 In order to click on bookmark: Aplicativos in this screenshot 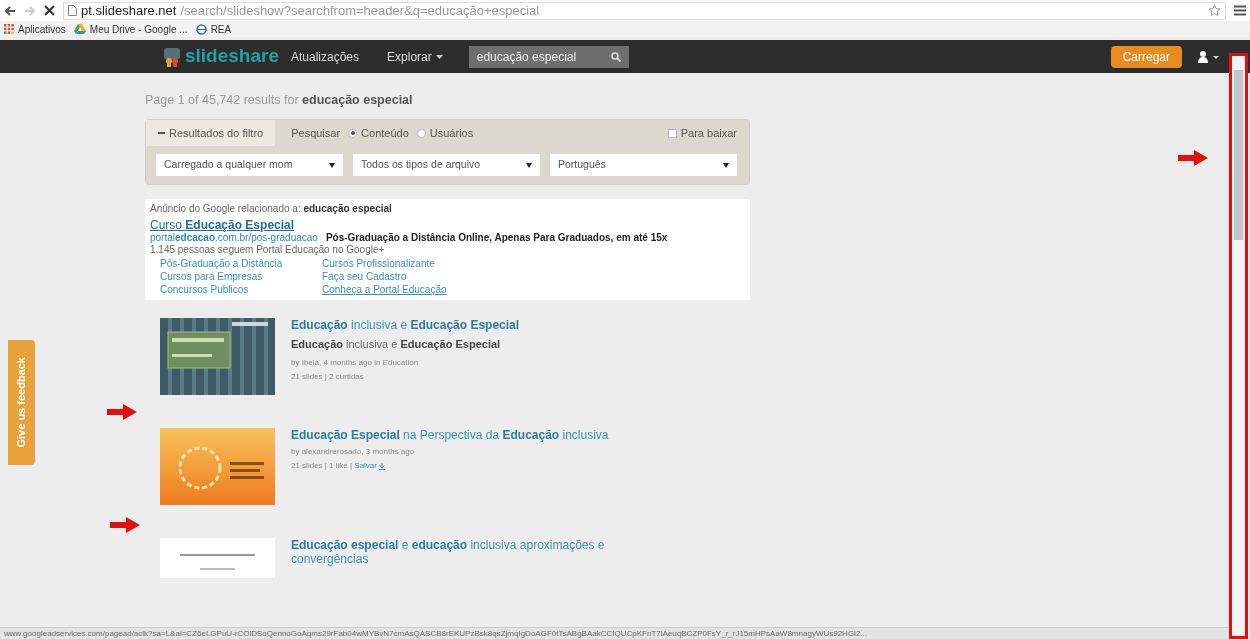, I will do `click(35, 29)`.